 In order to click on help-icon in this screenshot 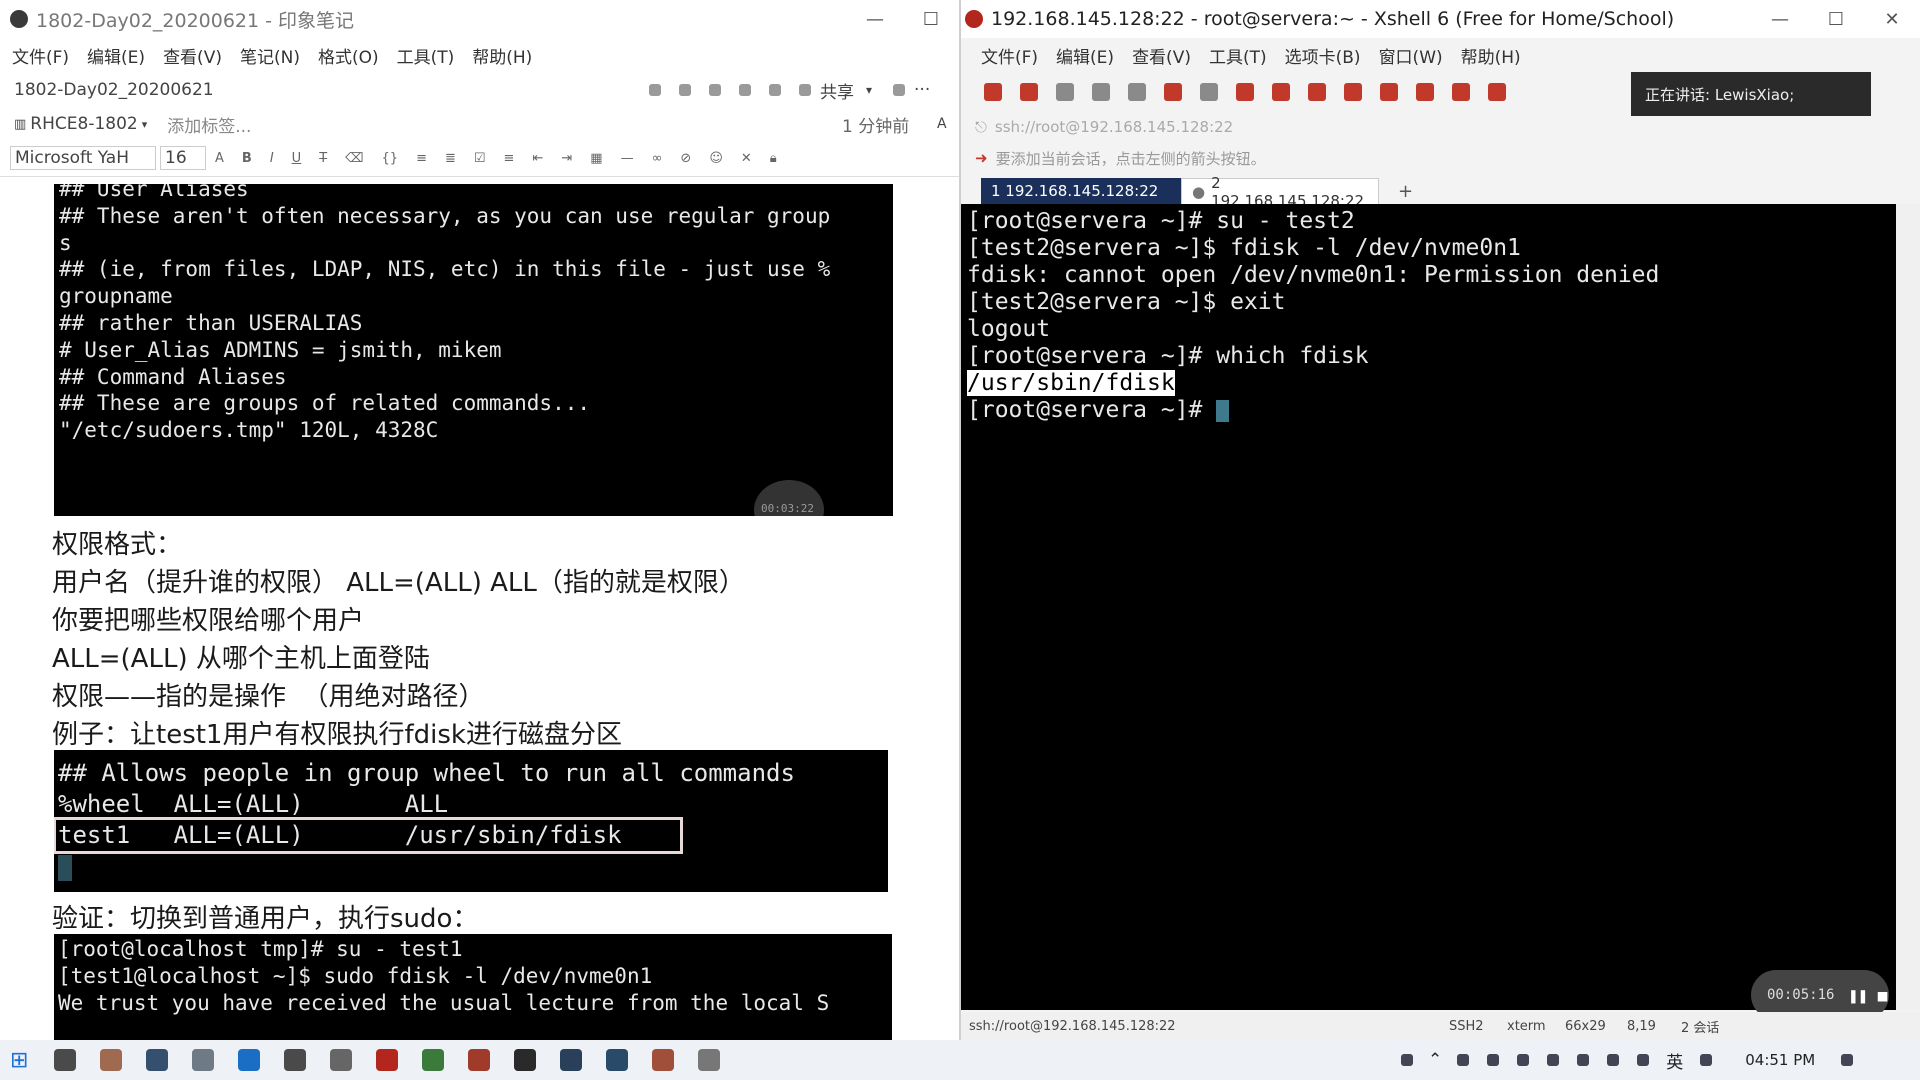, I will do `click(1407, 1060)`.